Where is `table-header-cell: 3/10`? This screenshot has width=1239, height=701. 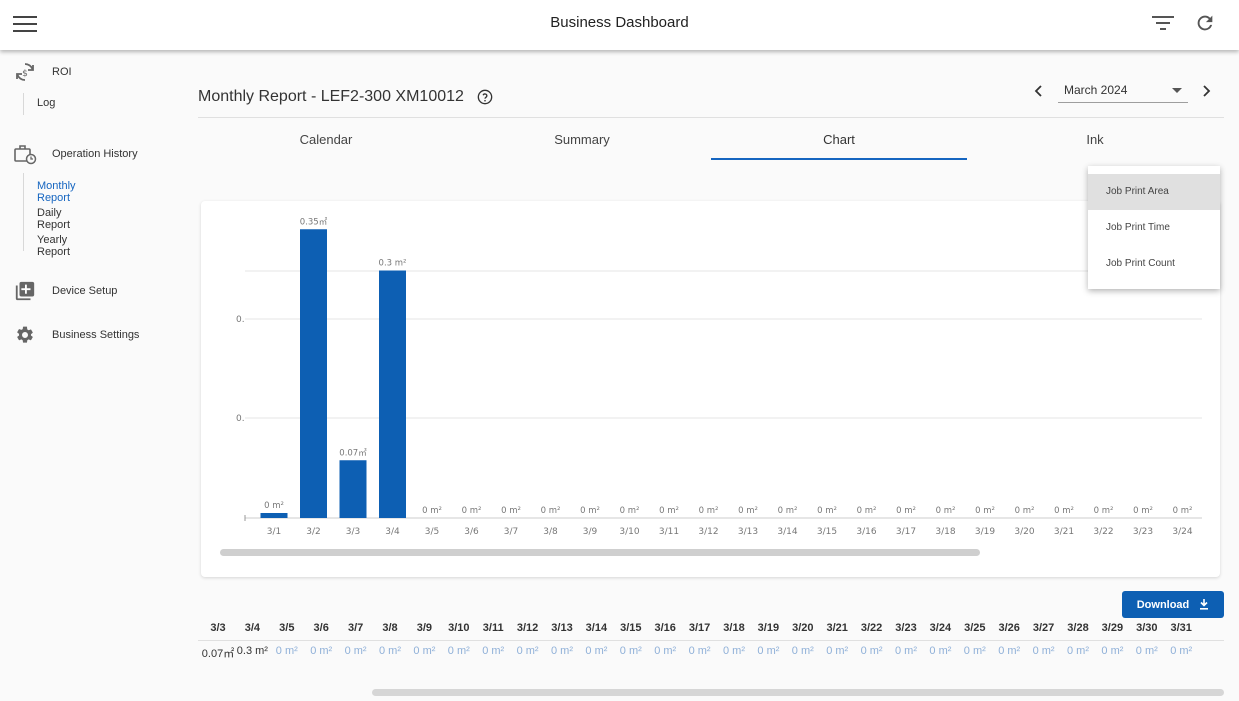 table-header-cell: 3/10 is located at coordinates (459, 628).